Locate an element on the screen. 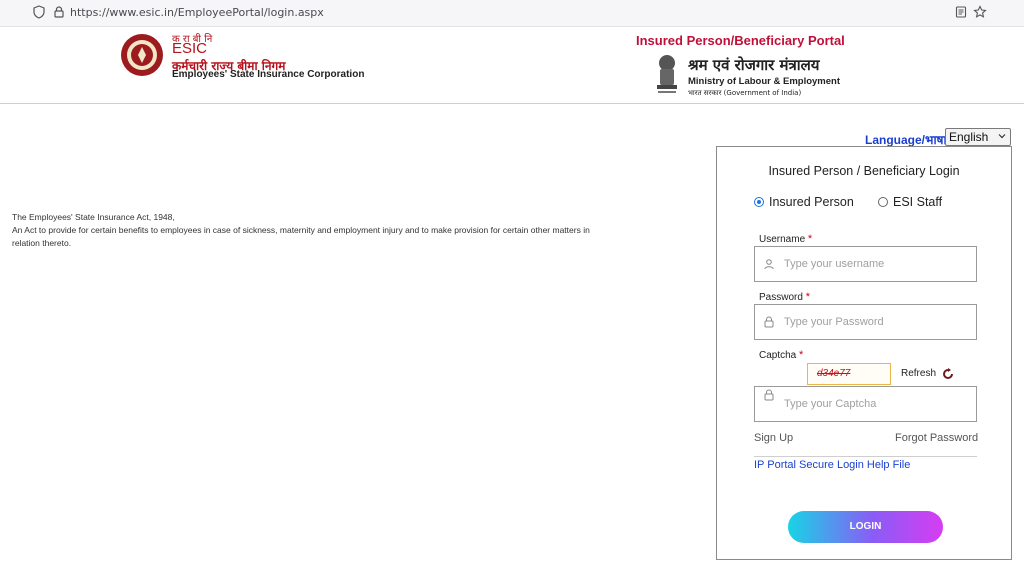  refresh-icon is located at coordinates (948, 374).